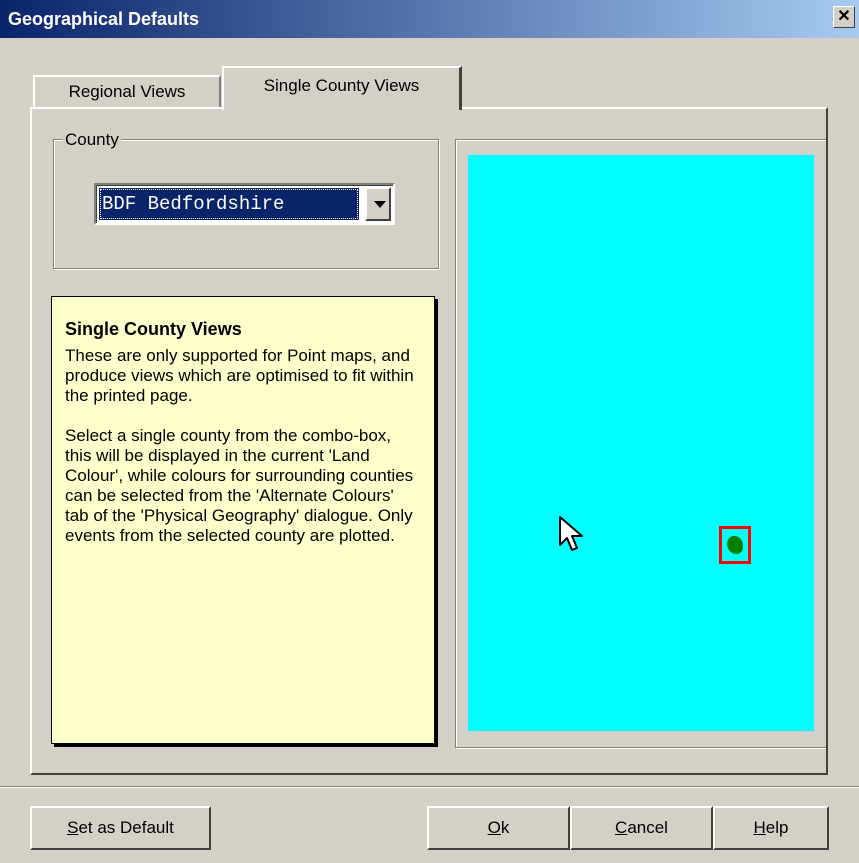  I want to click on tab-regional-views: Regional Views, so click(127, 92).